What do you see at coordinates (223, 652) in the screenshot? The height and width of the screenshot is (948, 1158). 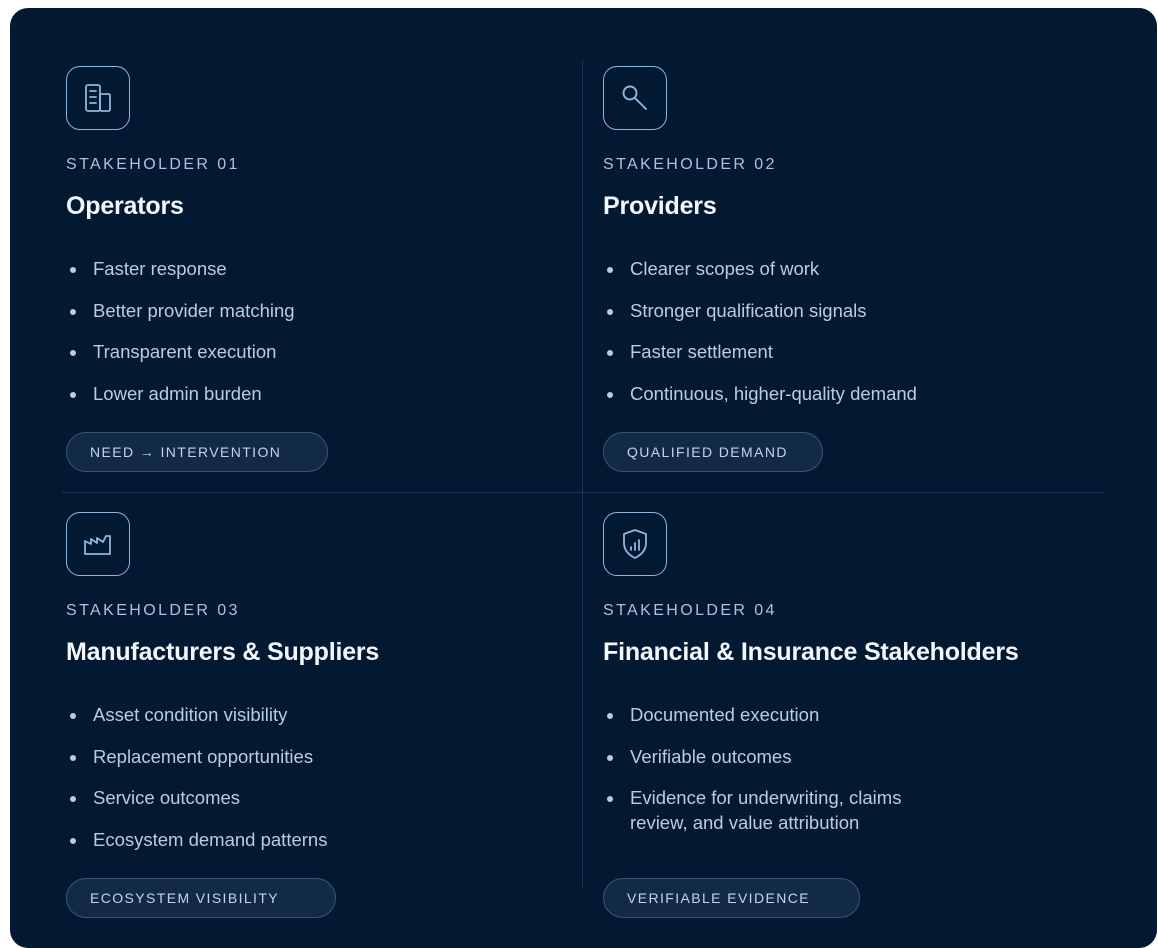 I see `stakeholder-title: Manufacturers & Suppliers` at bounding box center [223, 652].